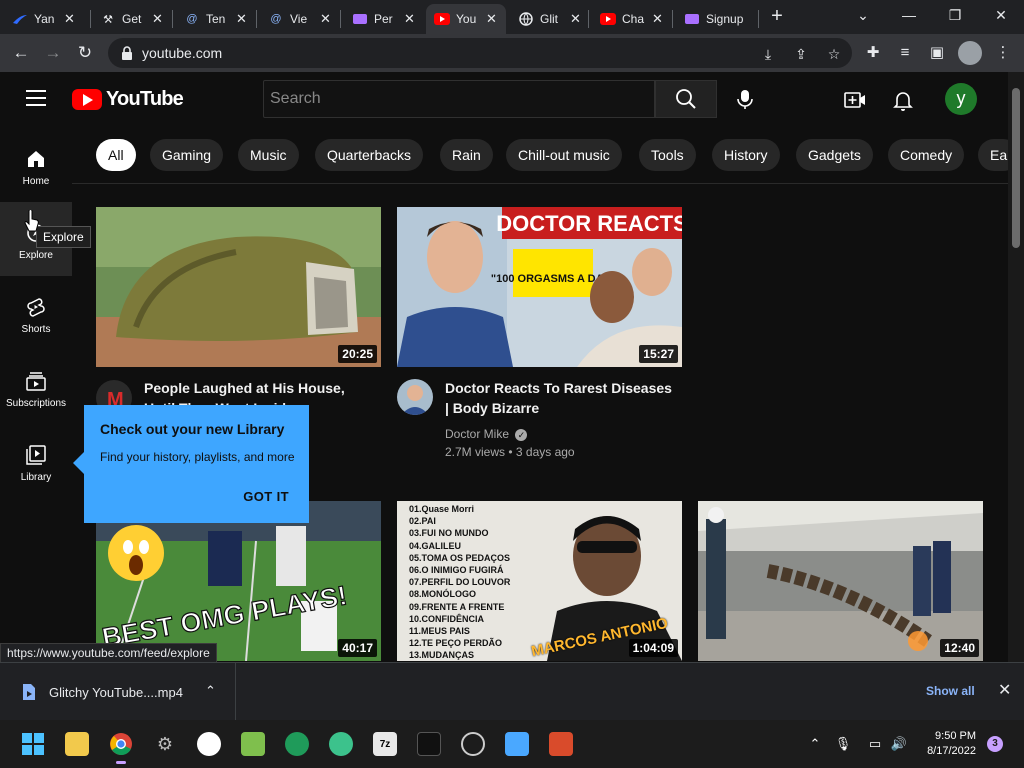 Image resolution: width=1024 pixels, height=768 pixels. What do you see at coordinates (44, 19) in the screenshot?
I see `tab-1: Yan ✕` at bounding box center [44, 19].